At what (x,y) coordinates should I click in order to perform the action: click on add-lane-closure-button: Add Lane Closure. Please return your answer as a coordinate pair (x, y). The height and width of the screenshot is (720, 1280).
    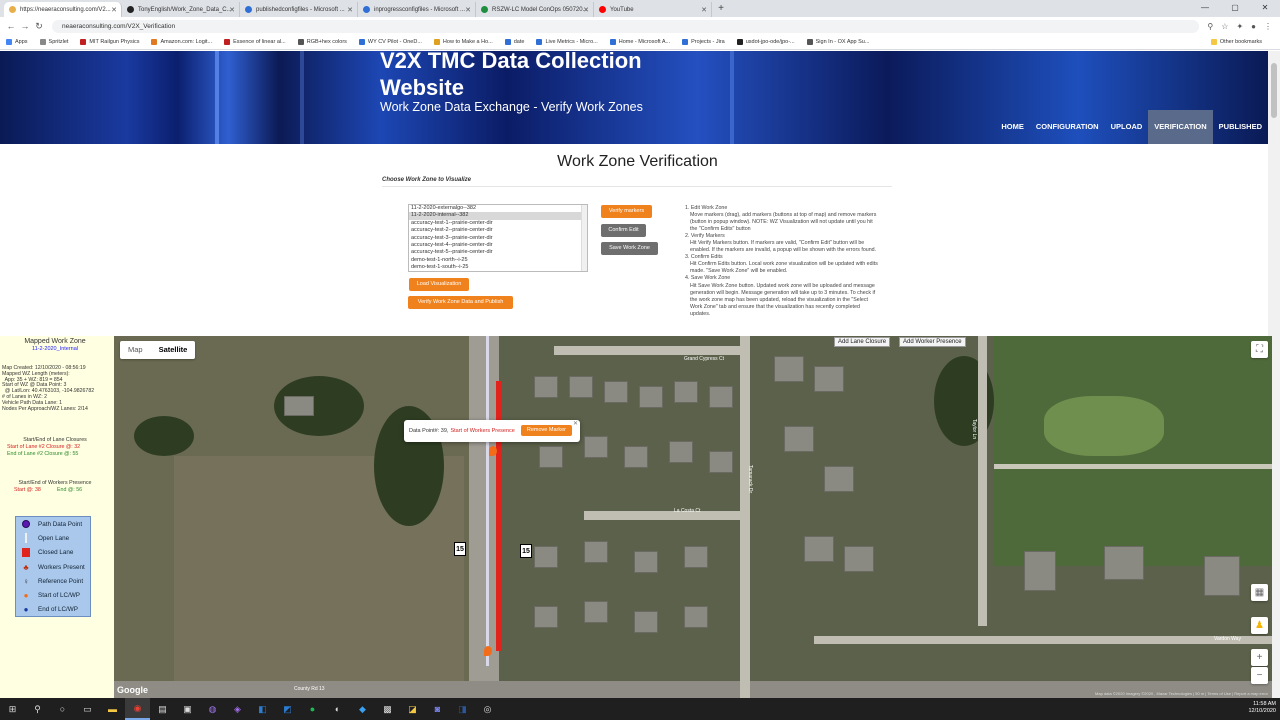
    Looking at the image, I should click on (862, 342).